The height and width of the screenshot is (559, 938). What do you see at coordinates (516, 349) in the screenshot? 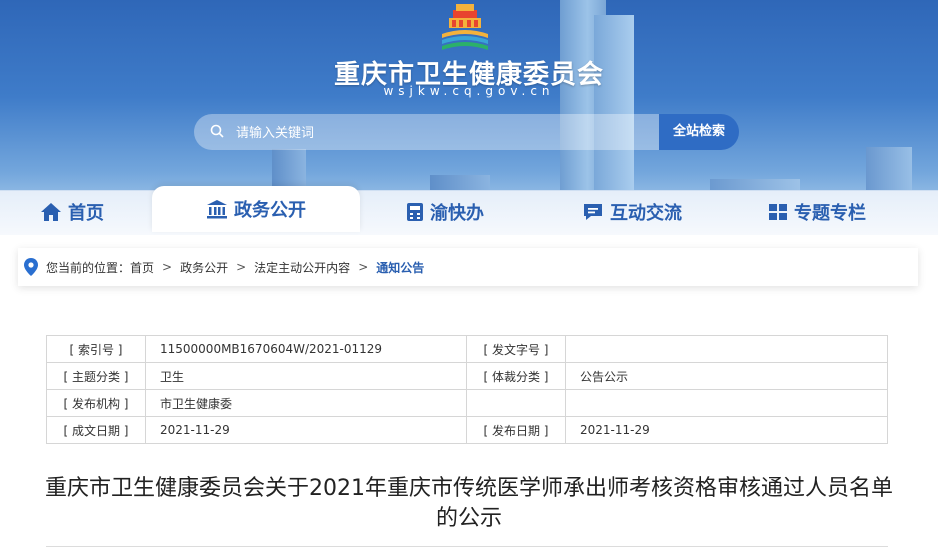
I see `doc-no-label: [ 发文字号 ]` at bounding box center [516, 349].